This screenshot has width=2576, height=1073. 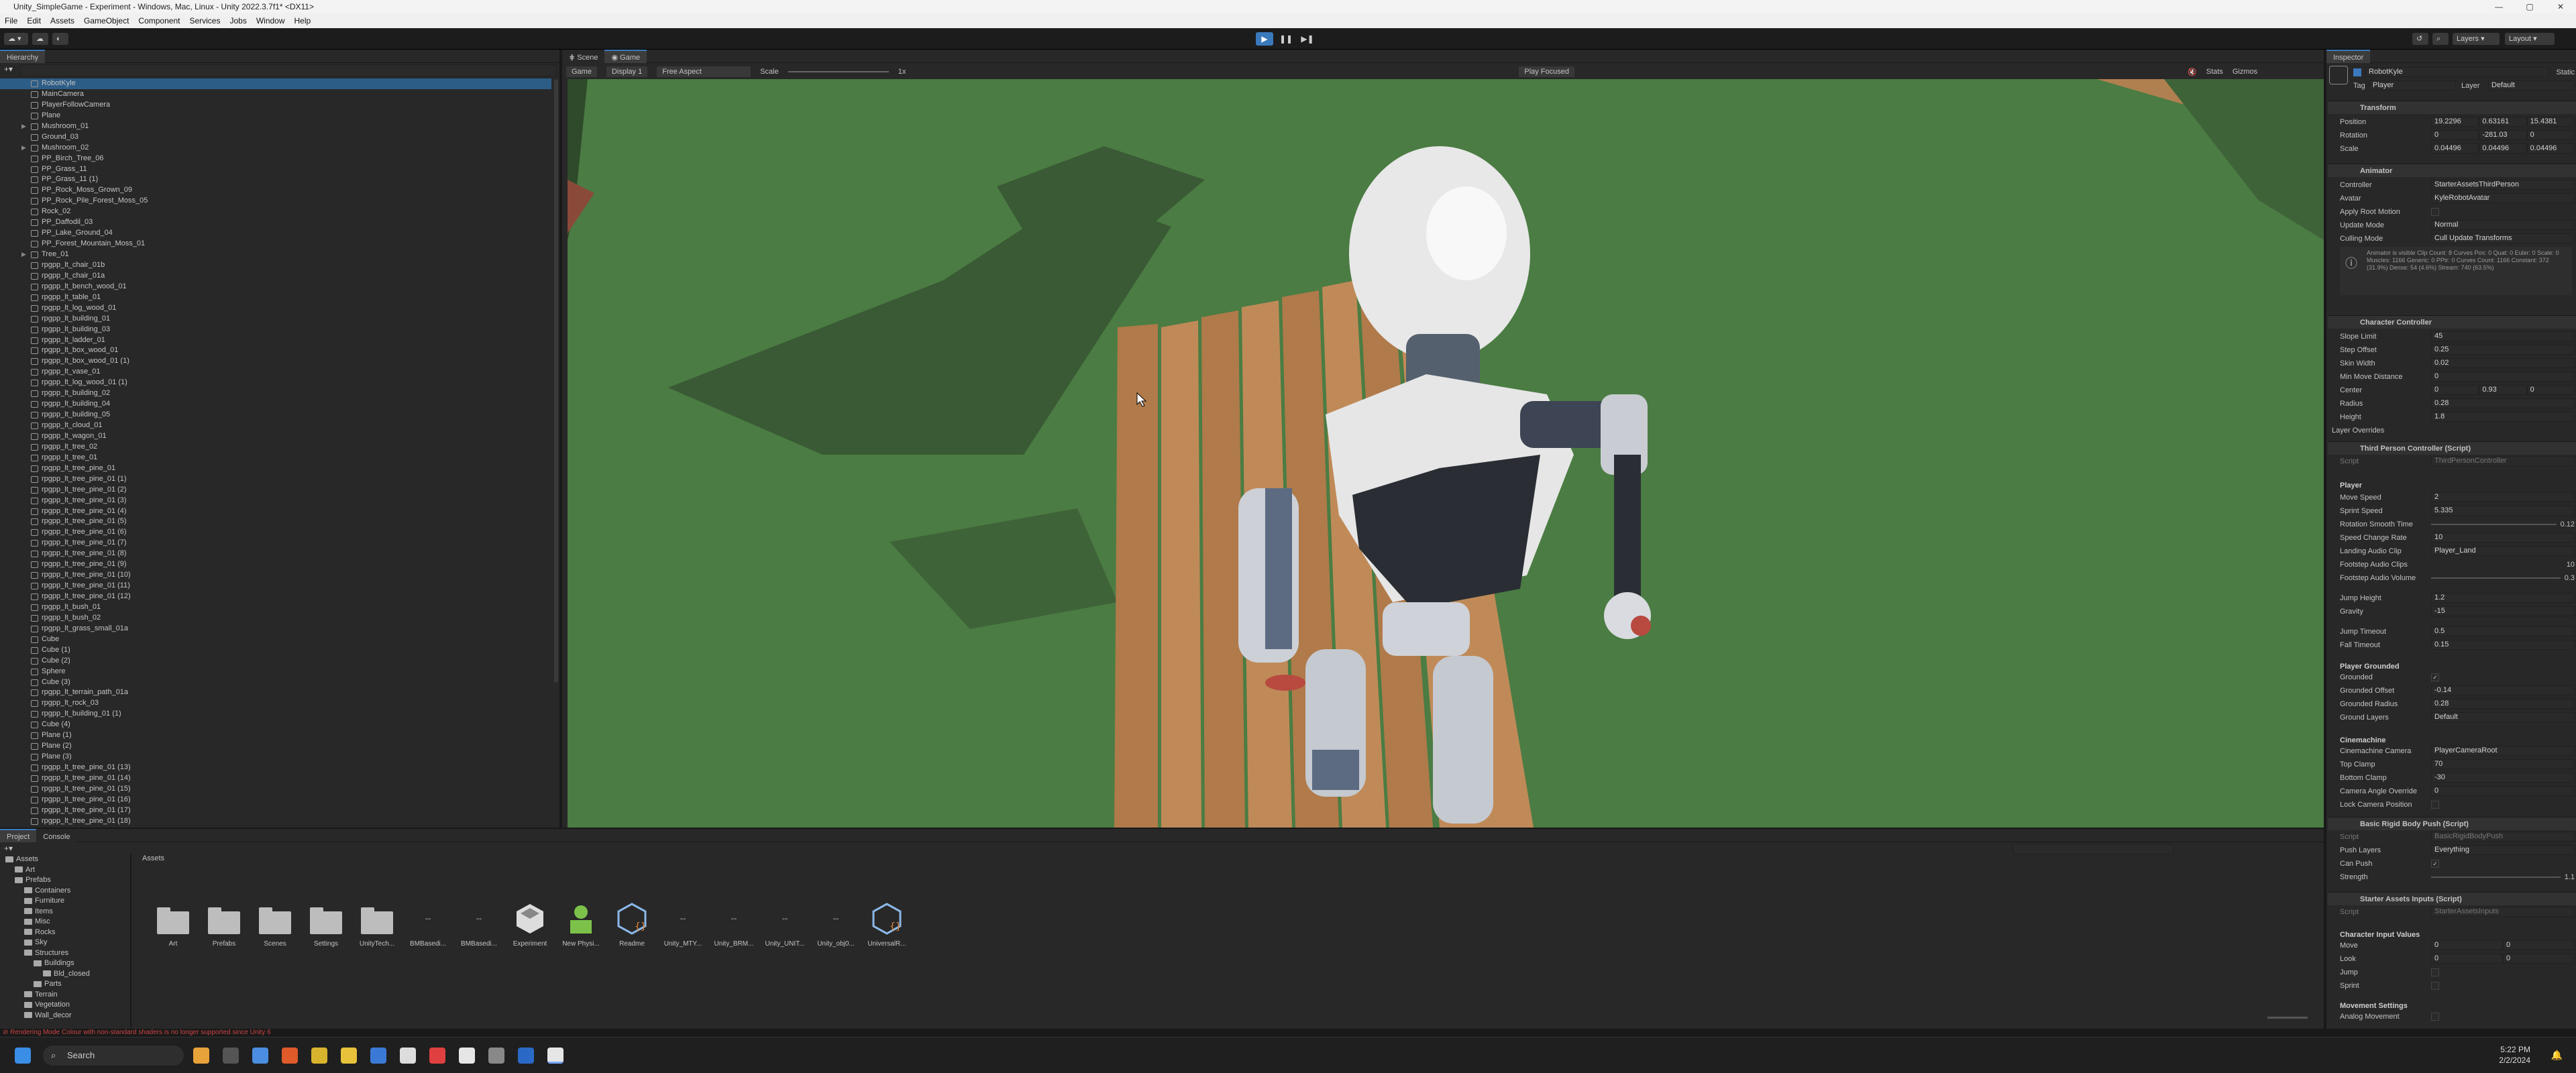 I want to click on hierarchy-item: rpgpp_lt_rock_03, so click(x=275, y=703).